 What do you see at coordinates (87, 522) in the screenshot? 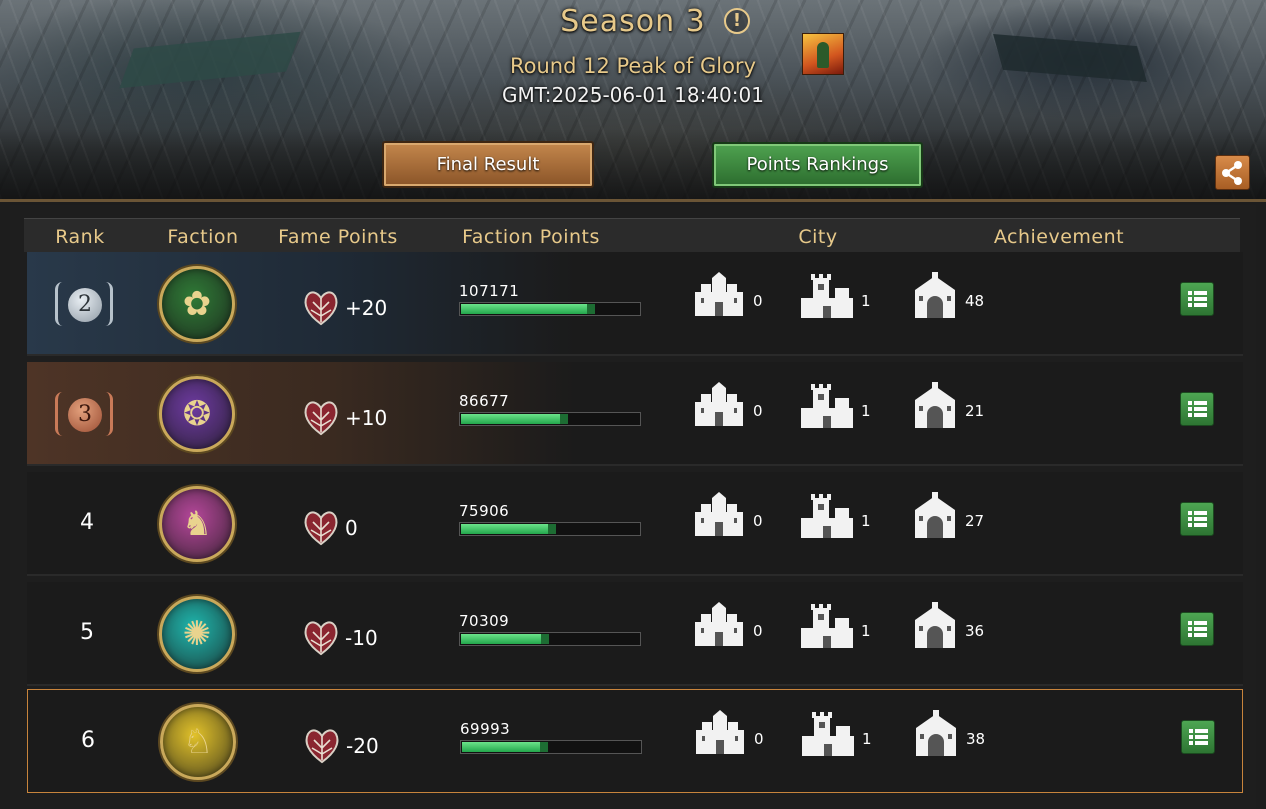
I see `rank-value: 4` at bounding box center [87, 522].